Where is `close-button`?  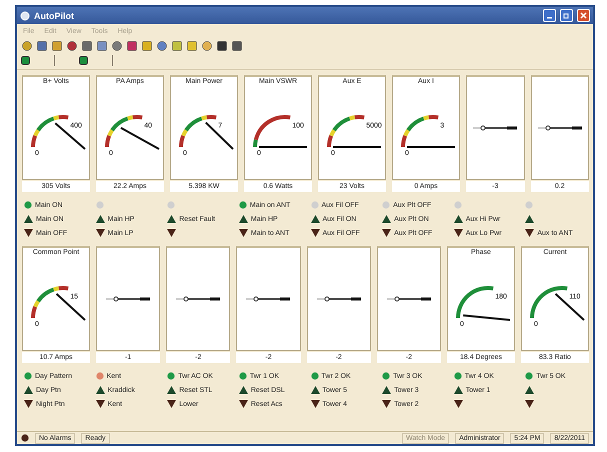 close-button is located at coordinates (583, 15).